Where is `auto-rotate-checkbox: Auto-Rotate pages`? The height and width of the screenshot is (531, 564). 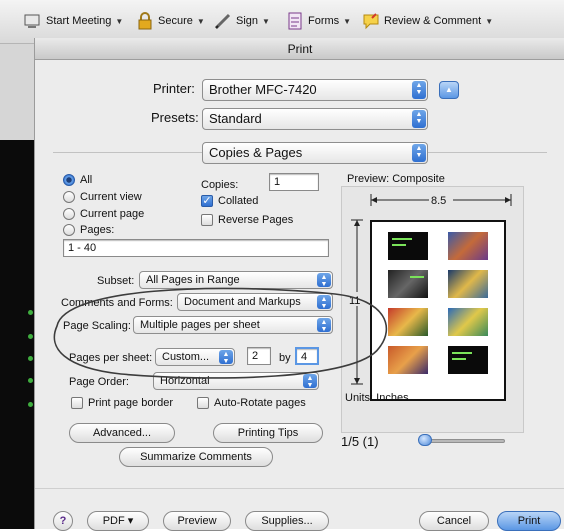
auto-rotate-checkbox: Auto-Rotate pages is located at coordinates (251, 403).